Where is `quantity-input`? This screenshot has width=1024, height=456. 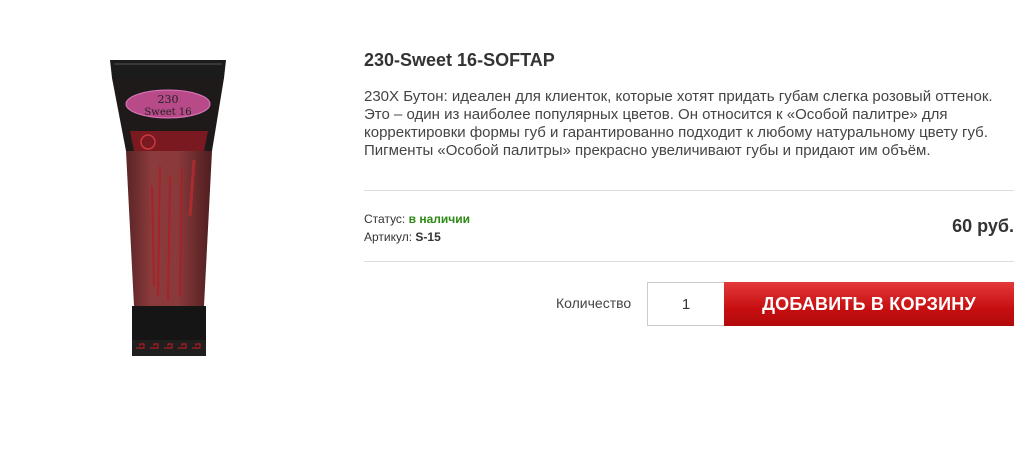
quantity-input is located at coordinates (685, 304).